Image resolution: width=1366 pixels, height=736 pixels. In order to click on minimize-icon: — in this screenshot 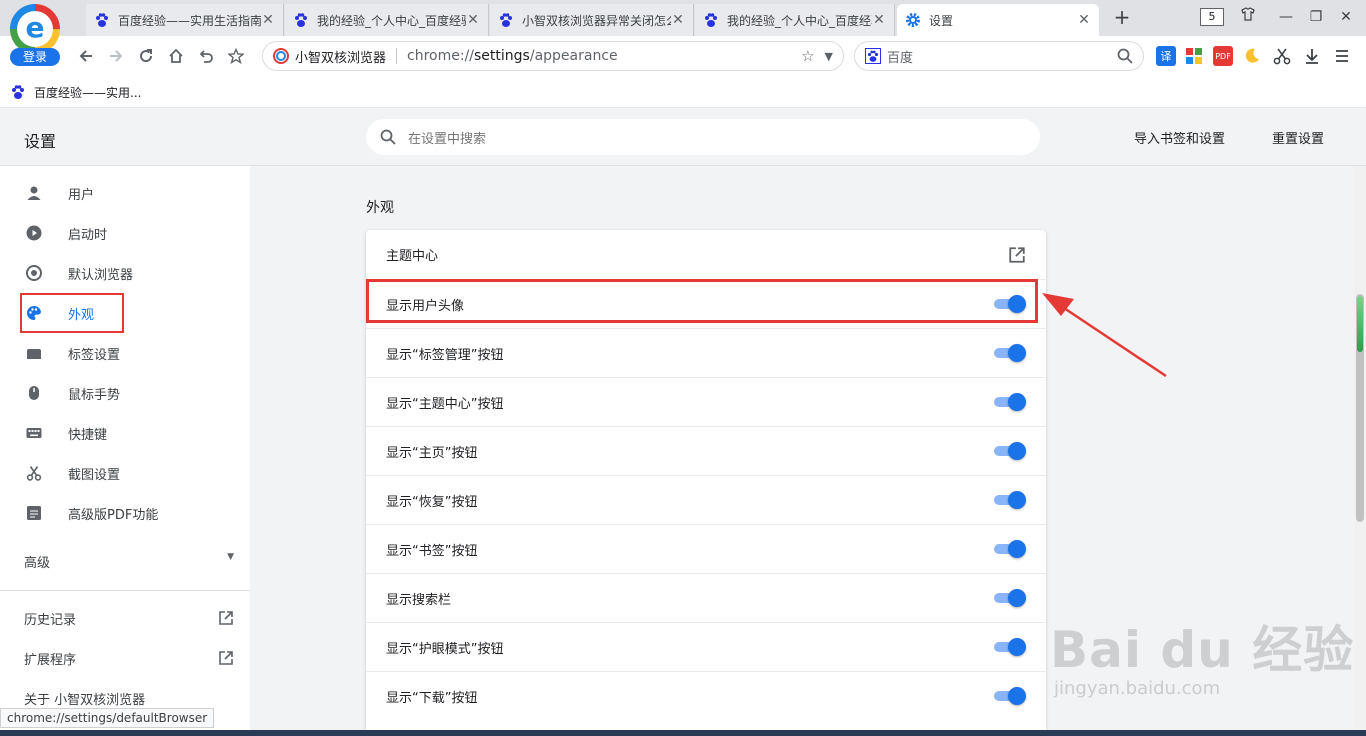, I will do `click(1286, 18)`.